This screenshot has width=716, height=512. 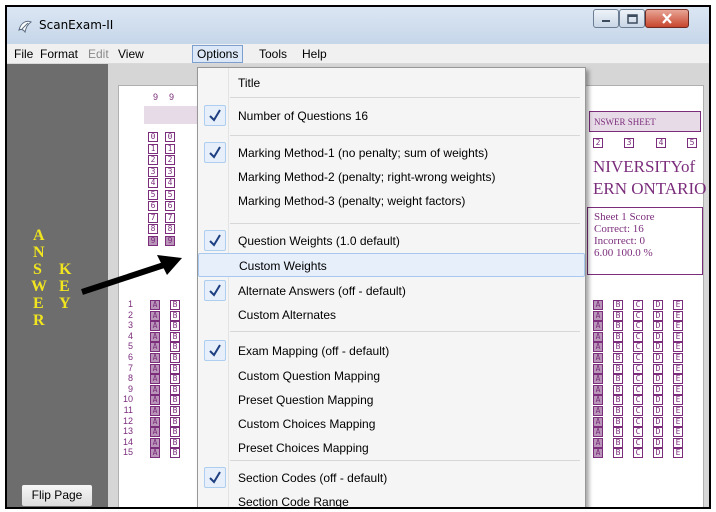 I want to click on menu-item-preset-choices-mapping: Preset Choices Mapping, so click(x=391, y=448).